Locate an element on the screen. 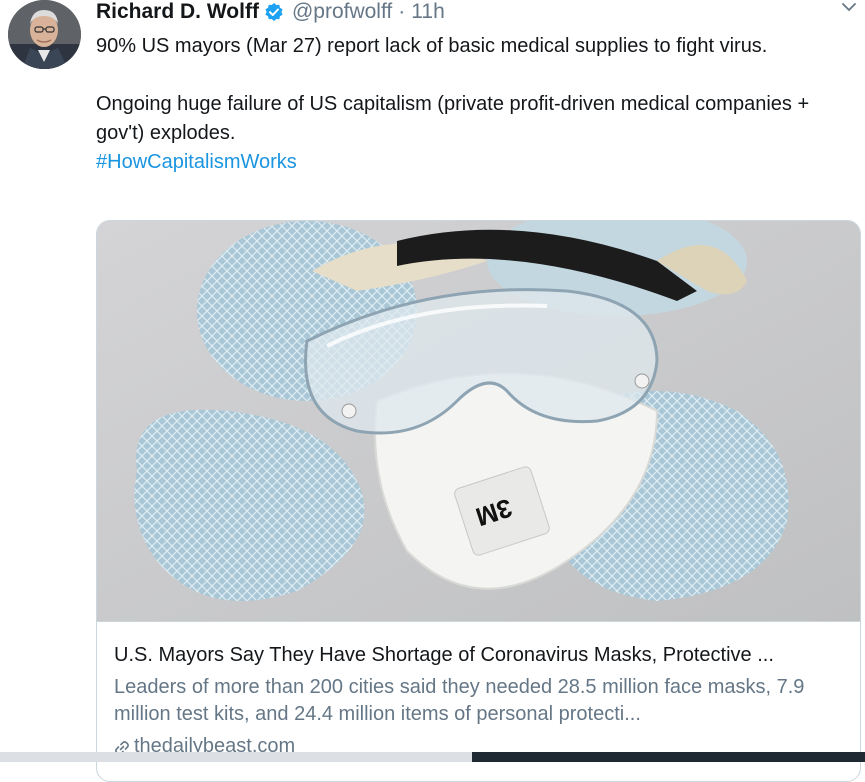  window-bottom-edge is located at coordinates (432, 757).